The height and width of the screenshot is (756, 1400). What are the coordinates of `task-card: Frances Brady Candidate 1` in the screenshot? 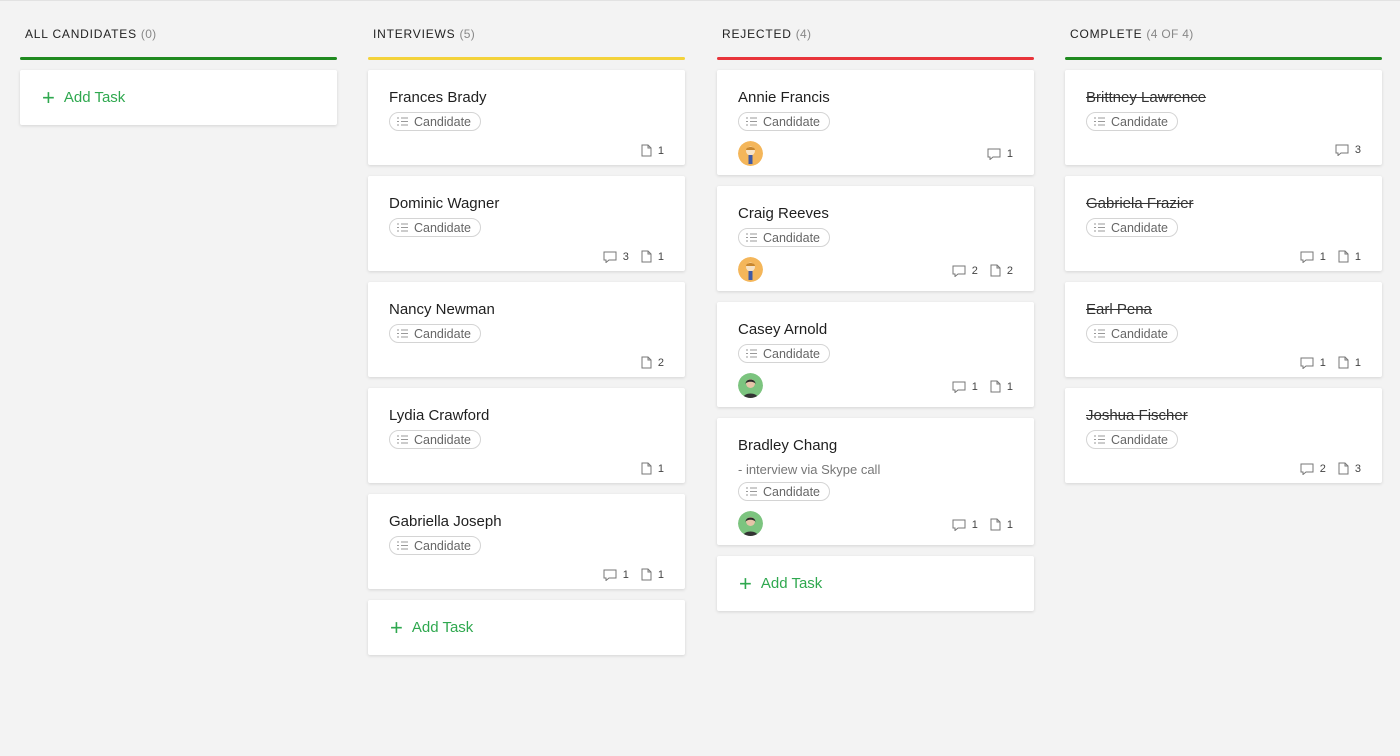 It's located at (526, 117).